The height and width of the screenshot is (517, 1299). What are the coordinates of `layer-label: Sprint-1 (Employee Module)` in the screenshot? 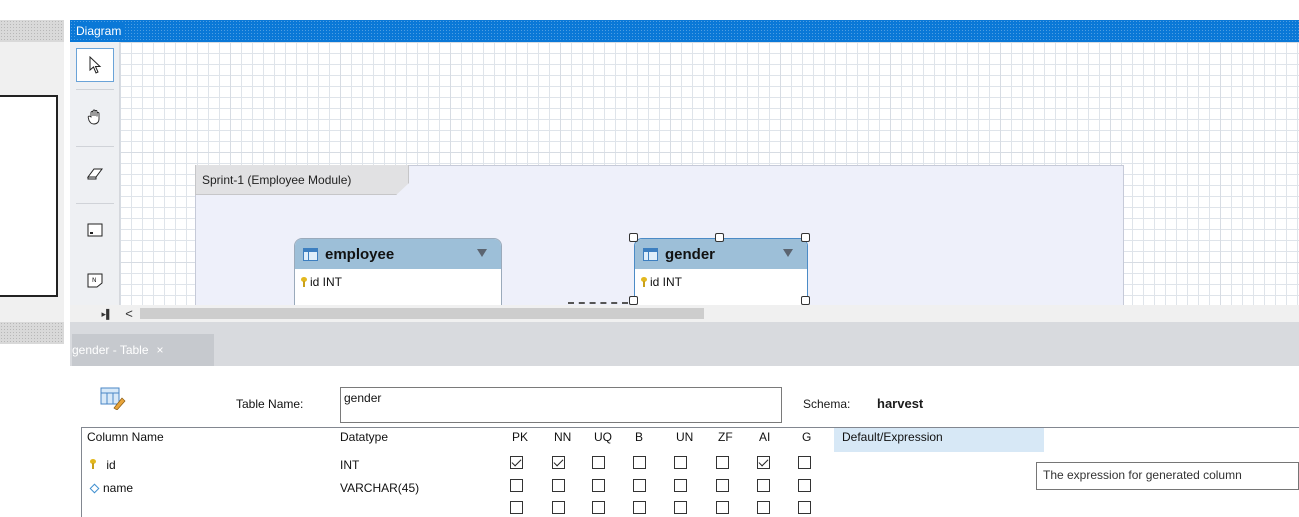 It's located at (277, 180).